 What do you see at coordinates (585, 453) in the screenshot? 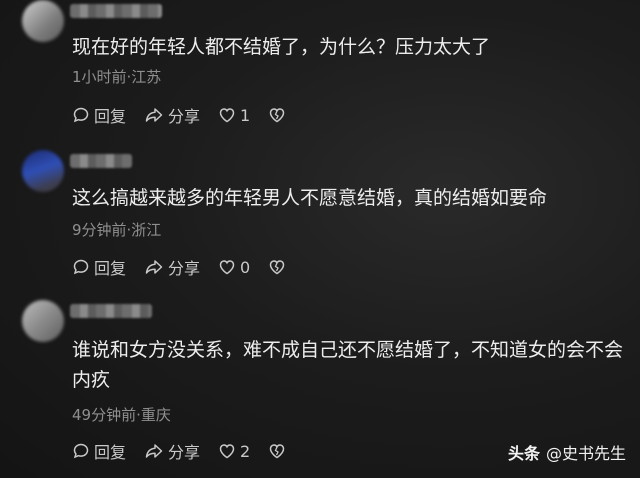
I see `watermark-handle: @史书先生` at bounding box center [585, 453].